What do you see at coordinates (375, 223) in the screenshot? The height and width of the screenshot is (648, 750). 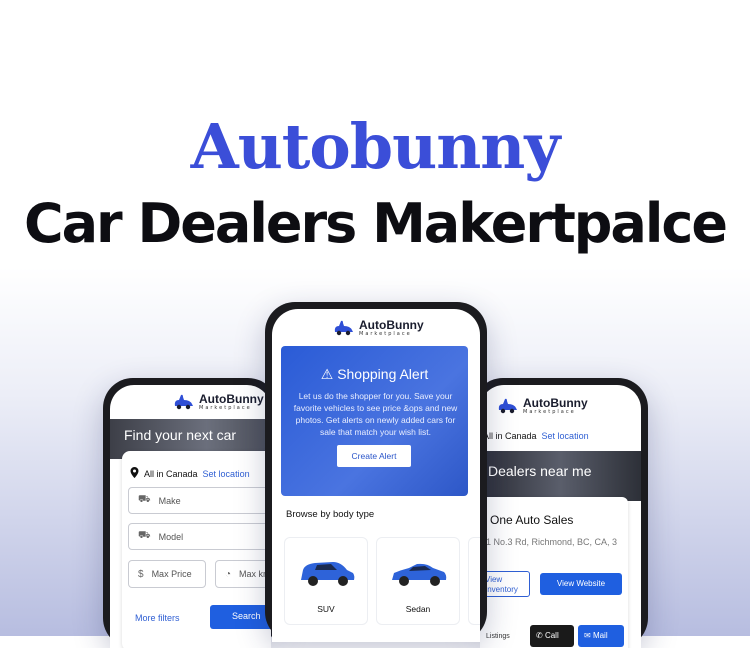 I see `headline: Car Dealers Makertpalce` at bounding box center [375, 223].